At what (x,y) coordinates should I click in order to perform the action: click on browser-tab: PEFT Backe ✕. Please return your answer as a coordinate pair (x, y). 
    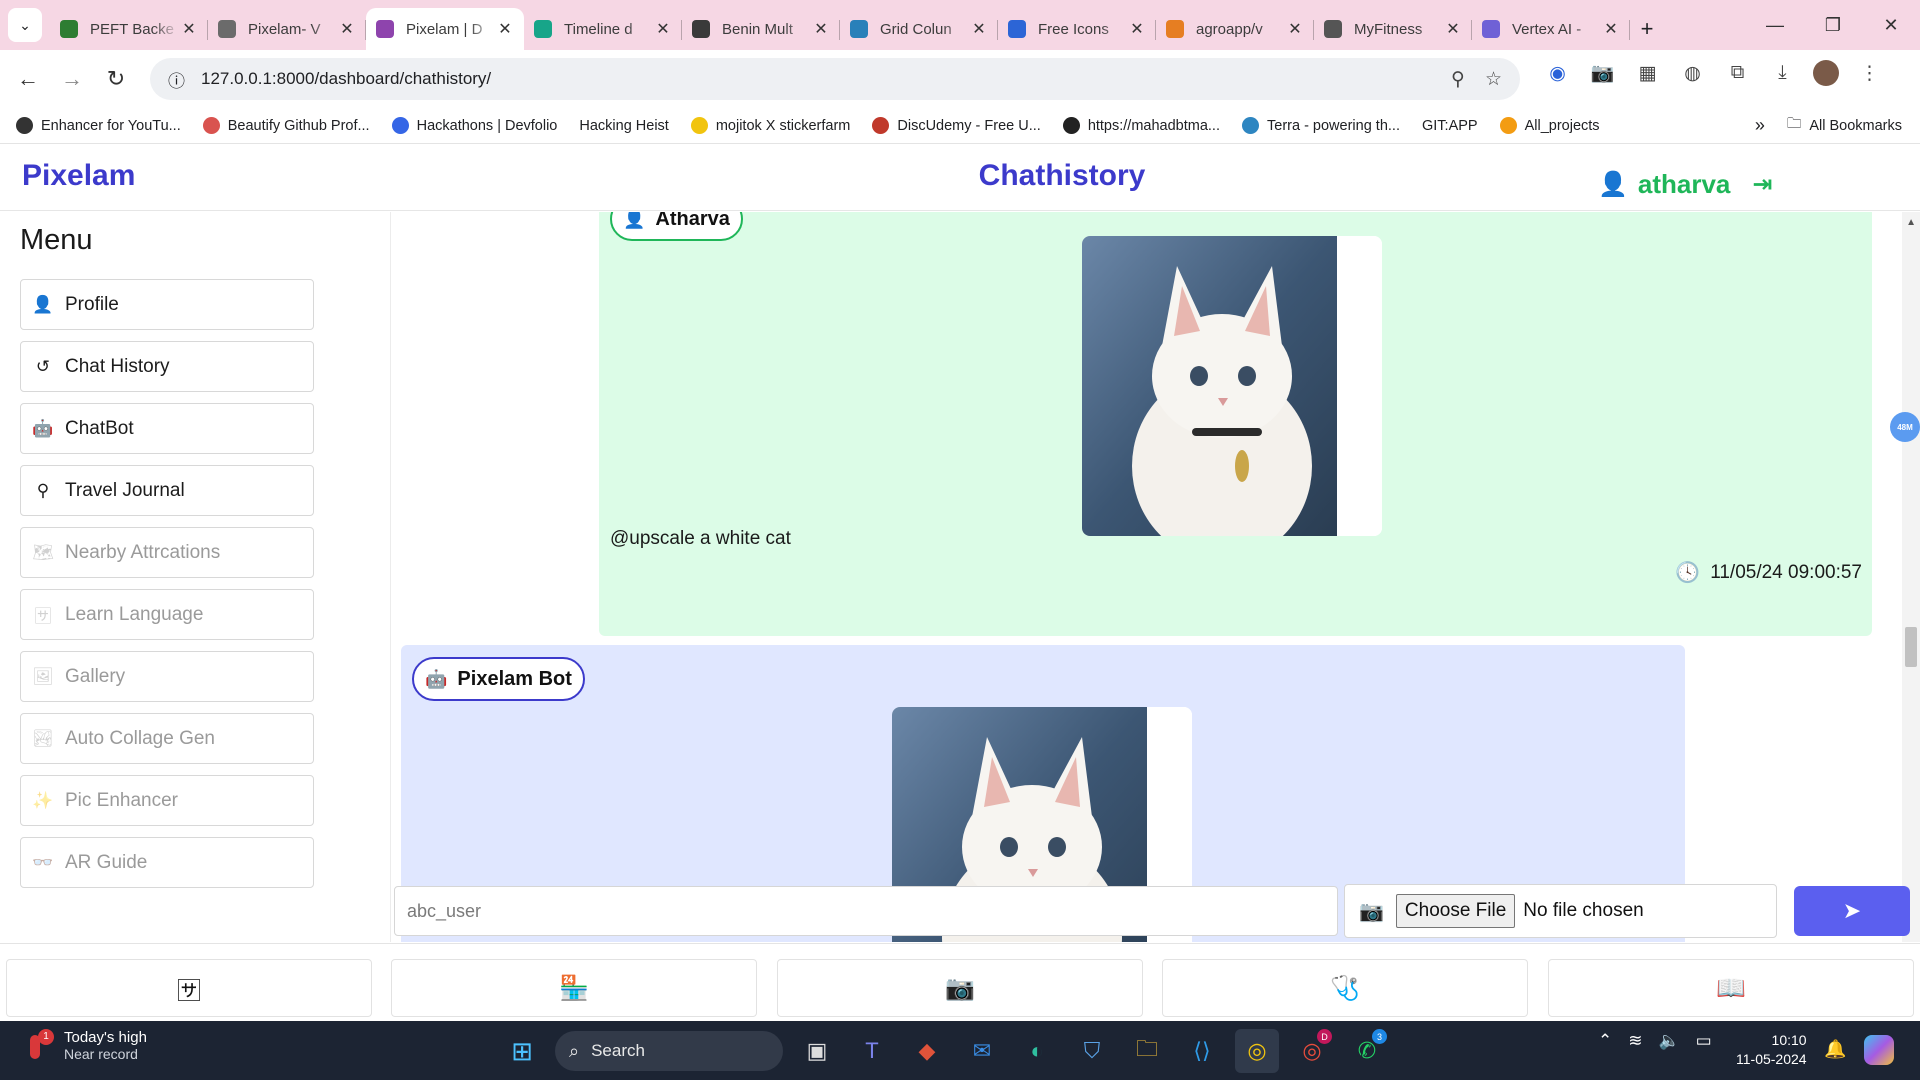
    Looking at the image, I should click on (129, 29).